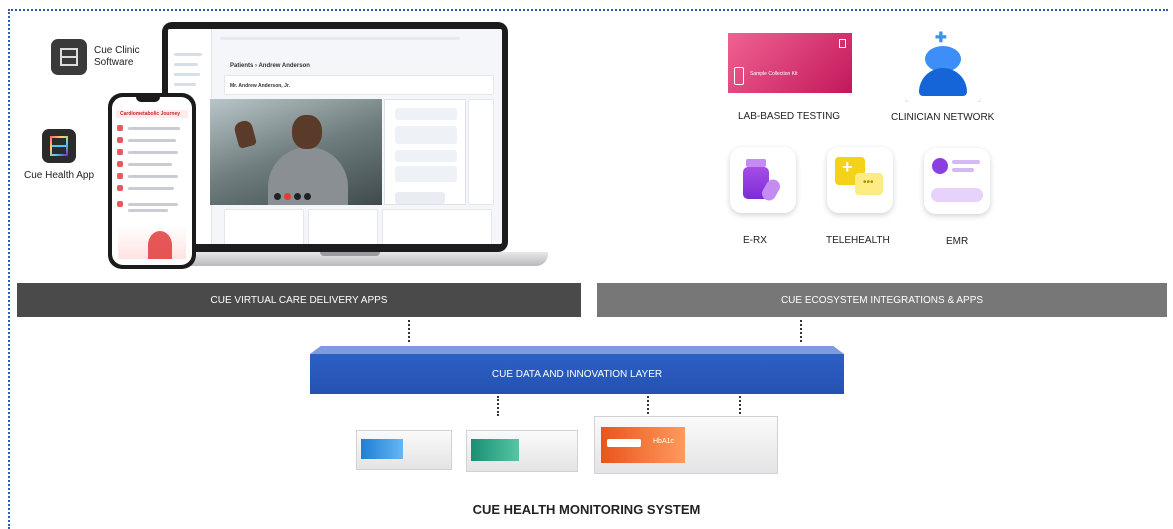 Image resolution: width=1173 pixels, height=529 pixels. I want to click on contact-card, so click(264, 226).